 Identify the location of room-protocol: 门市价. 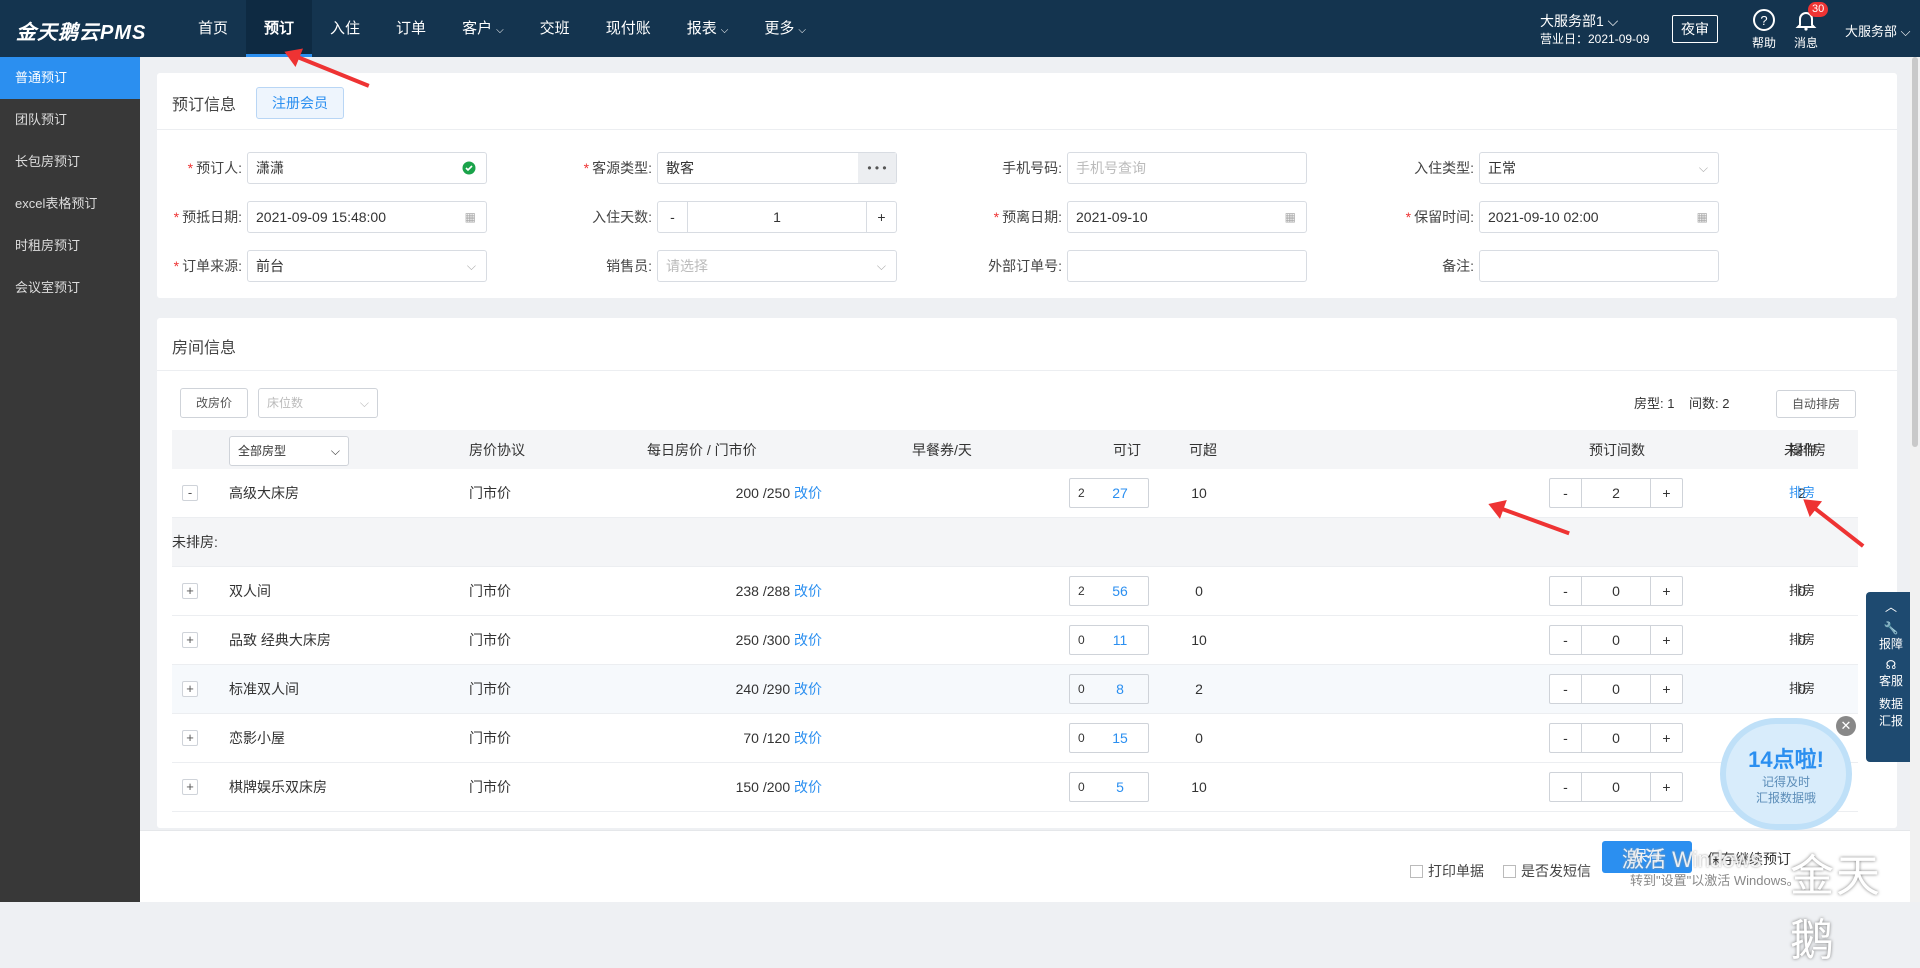
(490, 640).